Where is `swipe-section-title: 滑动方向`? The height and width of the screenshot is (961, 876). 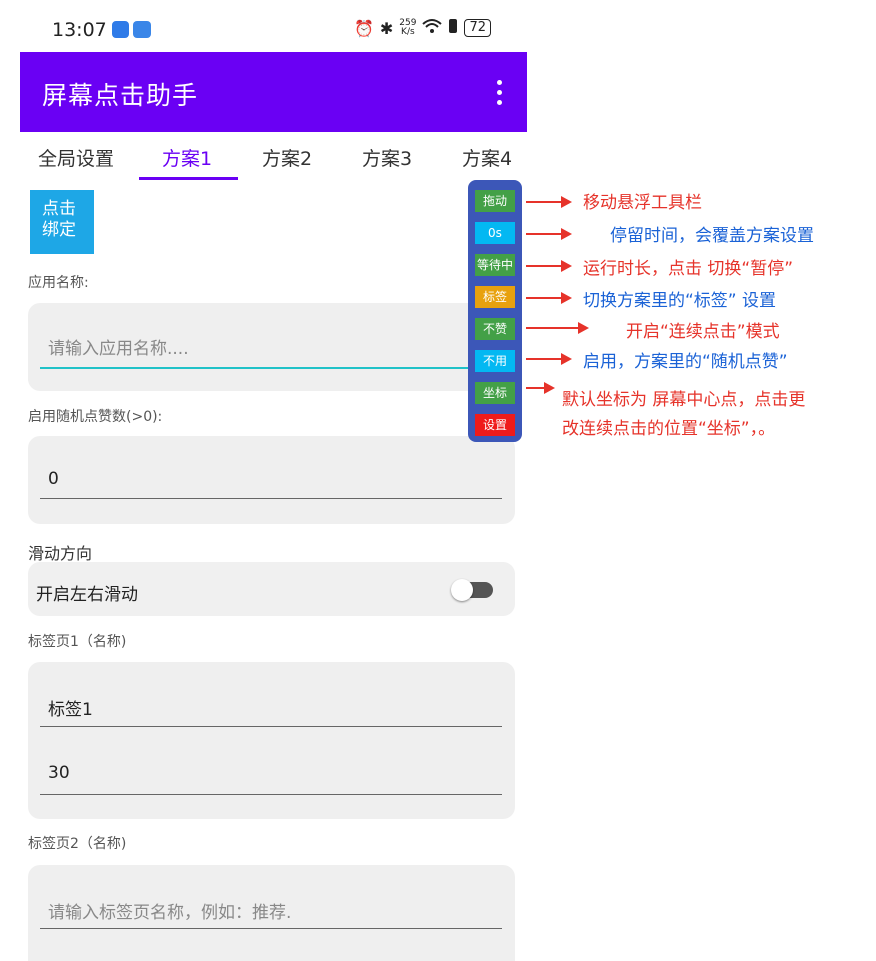 swipe-section-title: 滑动方向 is located at coordinates (60, 553).